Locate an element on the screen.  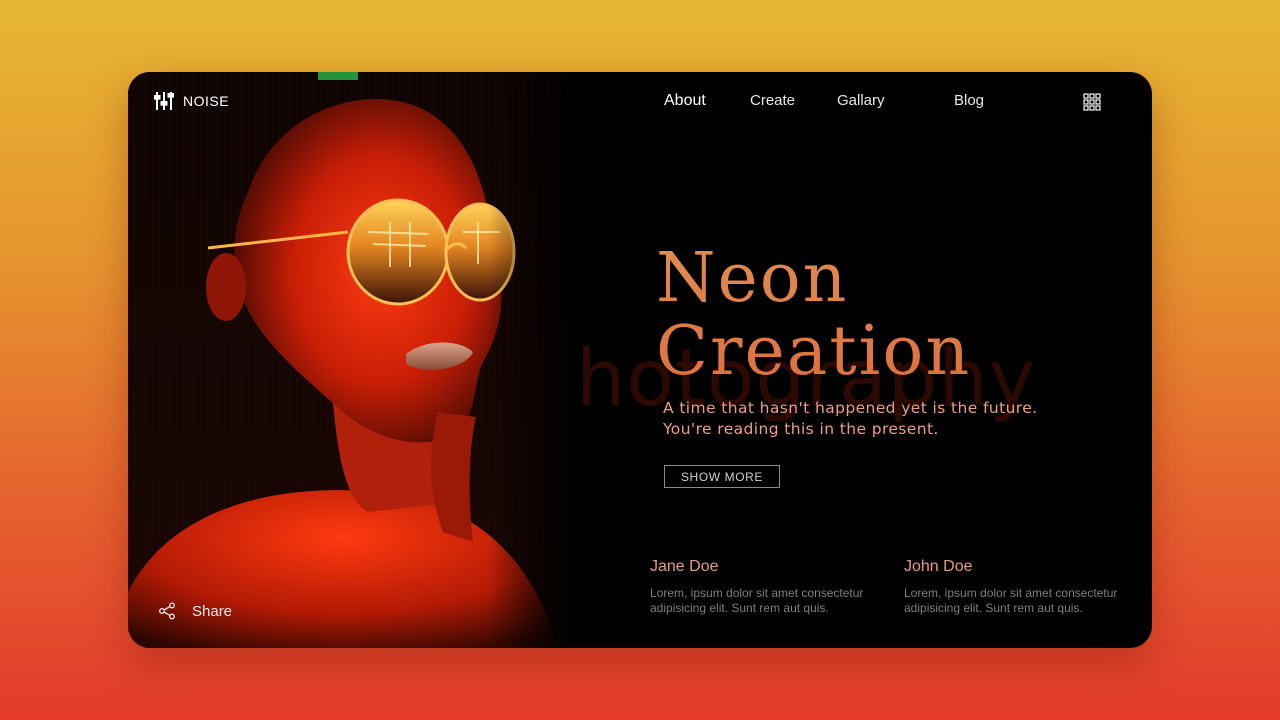
brand-name: NOISE is located at coordinates (206, 101).